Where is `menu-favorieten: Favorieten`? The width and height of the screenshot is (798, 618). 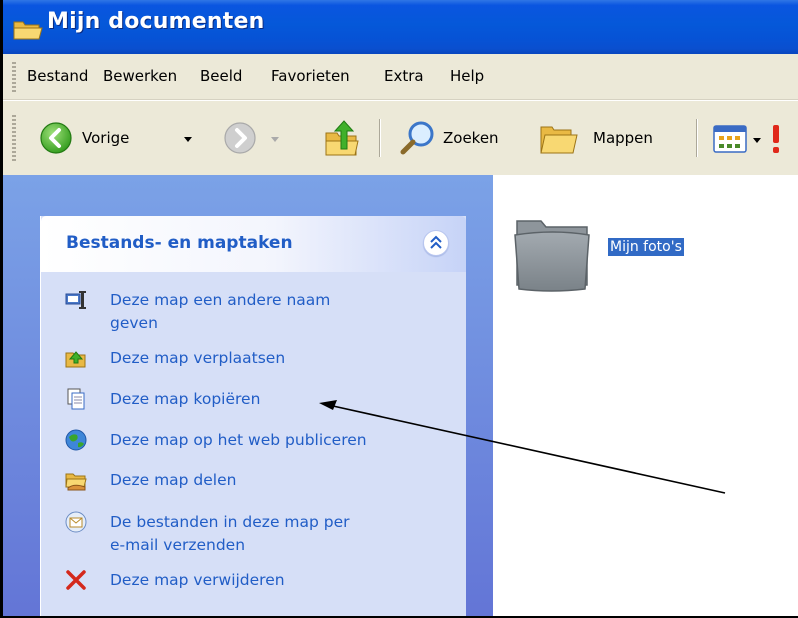
menu-favorieten: Favorieten is located at coordinates (310, 76).